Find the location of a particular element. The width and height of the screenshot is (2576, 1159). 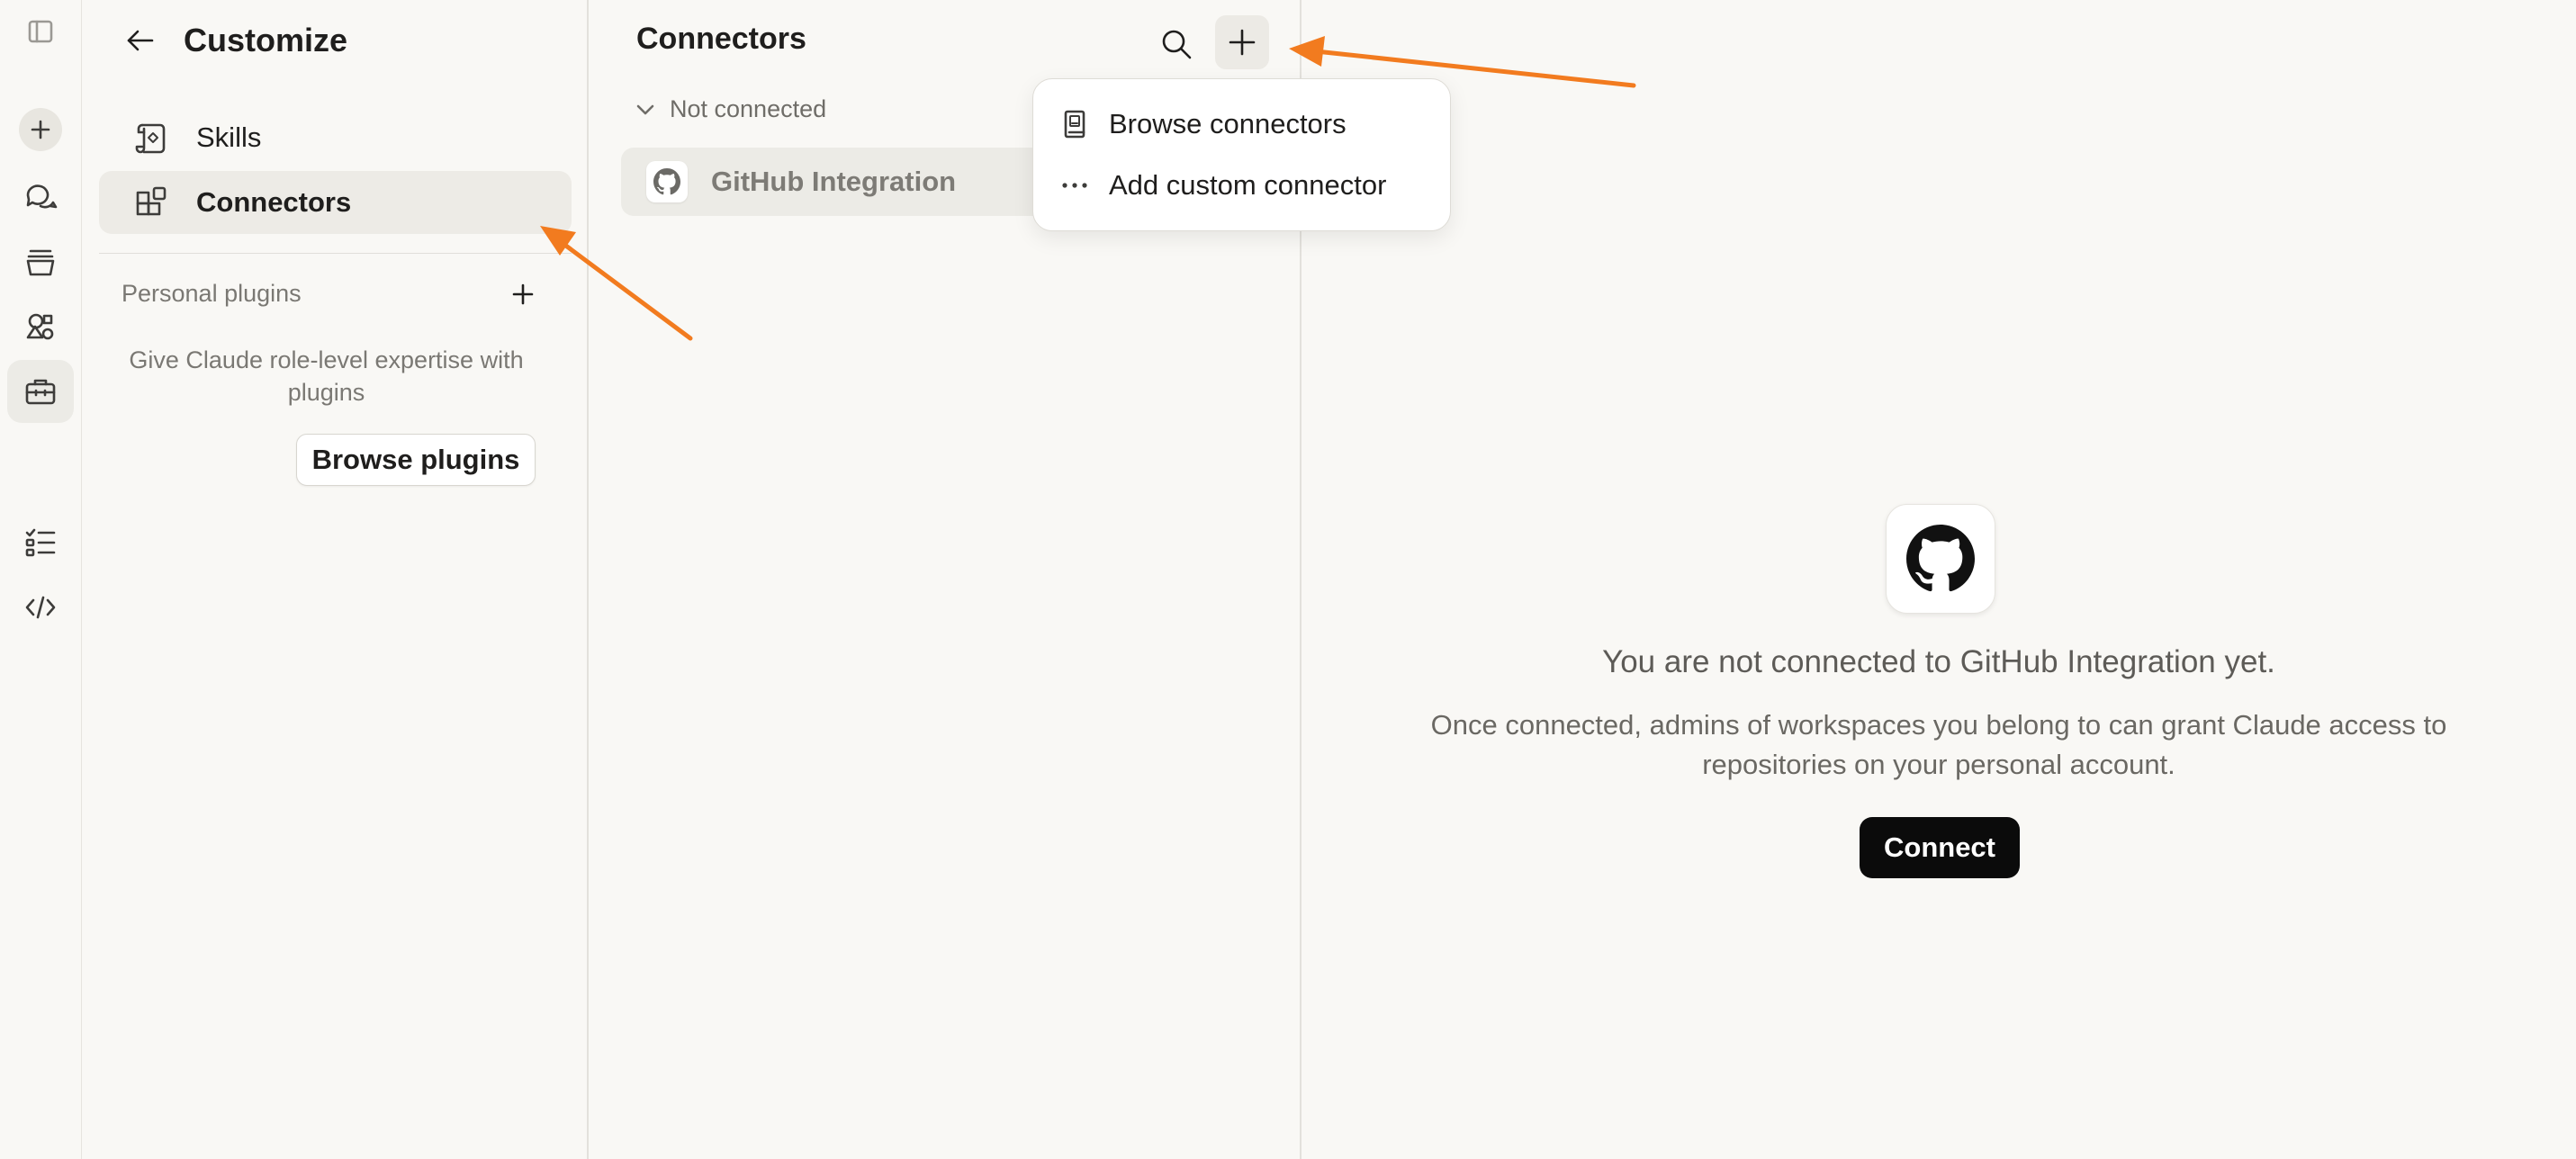

customize-button is located at coordinates (40, 392).